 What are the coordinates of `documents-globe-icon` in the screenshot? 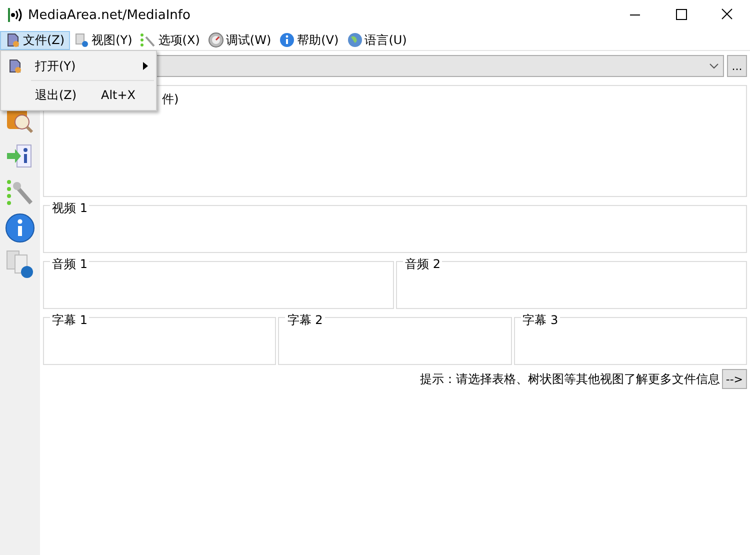 It's located at (20, 264).